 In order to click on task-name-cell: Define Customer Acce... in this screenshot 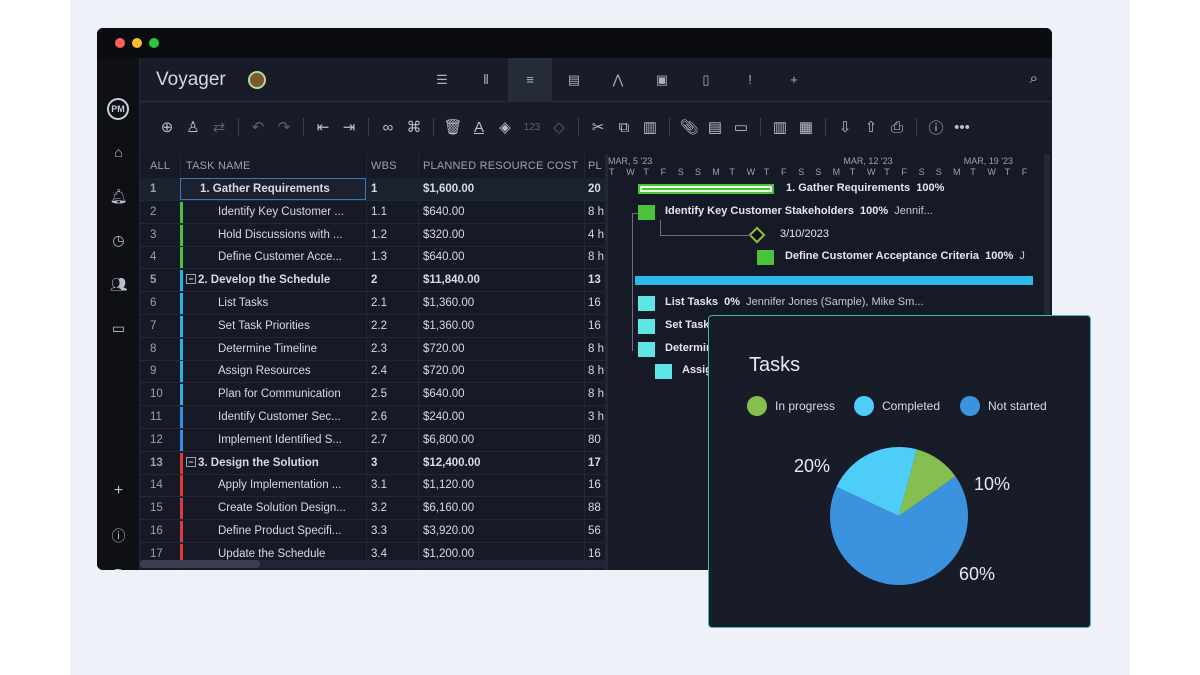, I will do `click(290, 257)`.